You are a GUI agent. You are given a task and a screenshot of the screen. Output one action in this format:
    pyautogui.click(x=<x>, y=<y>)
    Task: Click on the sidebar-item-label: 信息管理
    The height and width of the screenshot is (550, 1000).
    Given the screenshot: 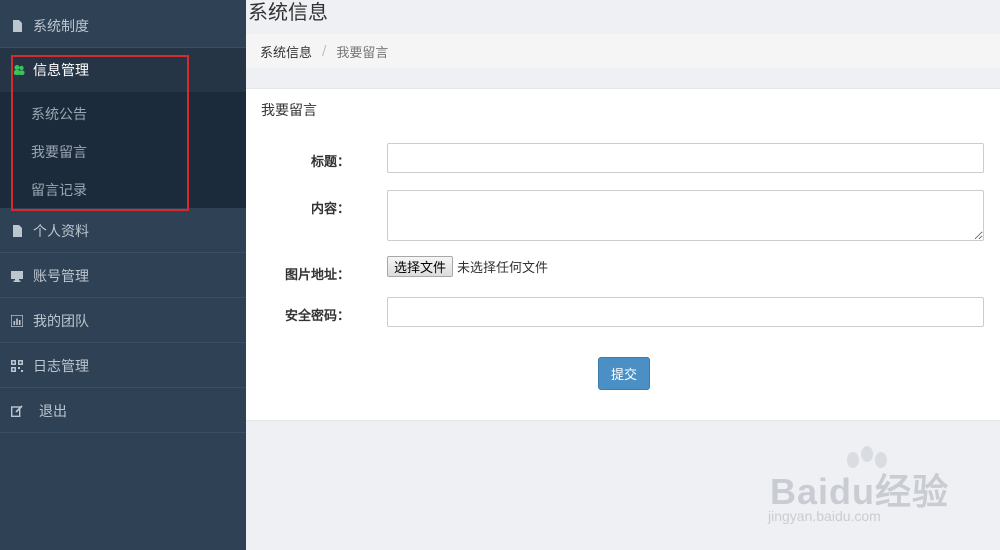 What is the action you would take?
    pyautogui.click(x=61, y=71)
    